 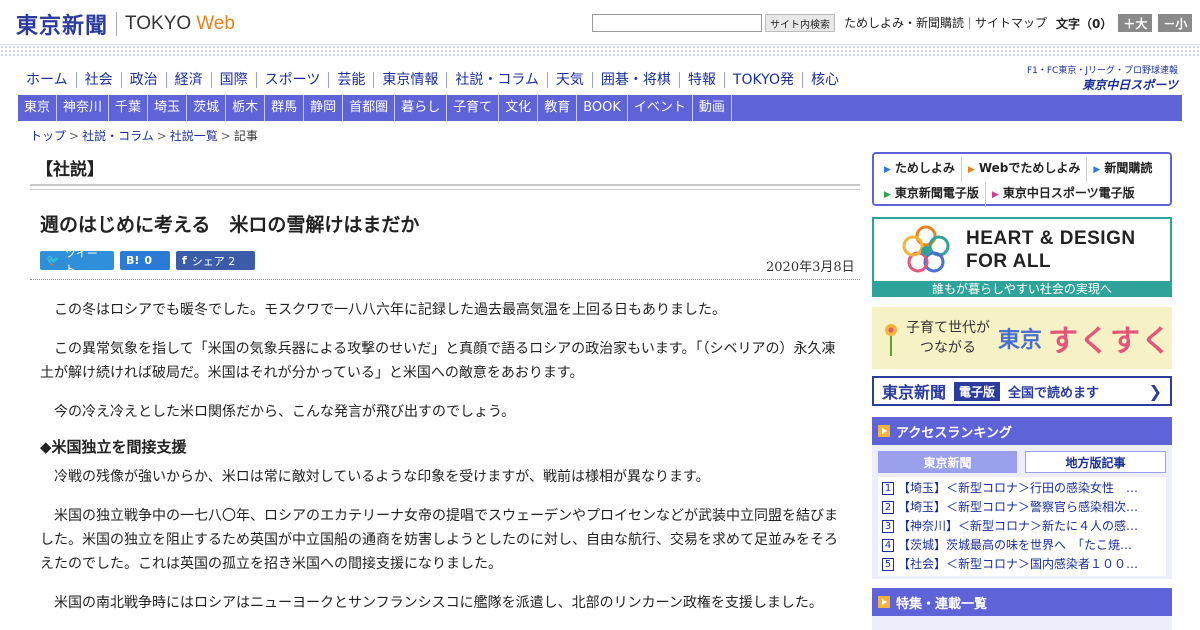 I want to click on chunichi-logo: 東京中日スポーツ, so click(x=1130, y=85).